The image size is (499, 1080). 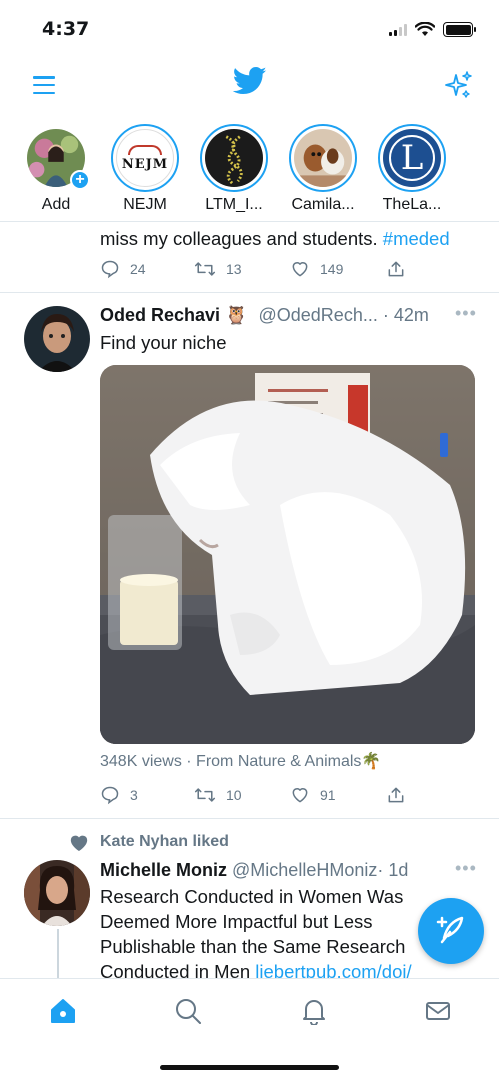 I want to click on hashtag-link: #meded, so click(x=416, y=238).